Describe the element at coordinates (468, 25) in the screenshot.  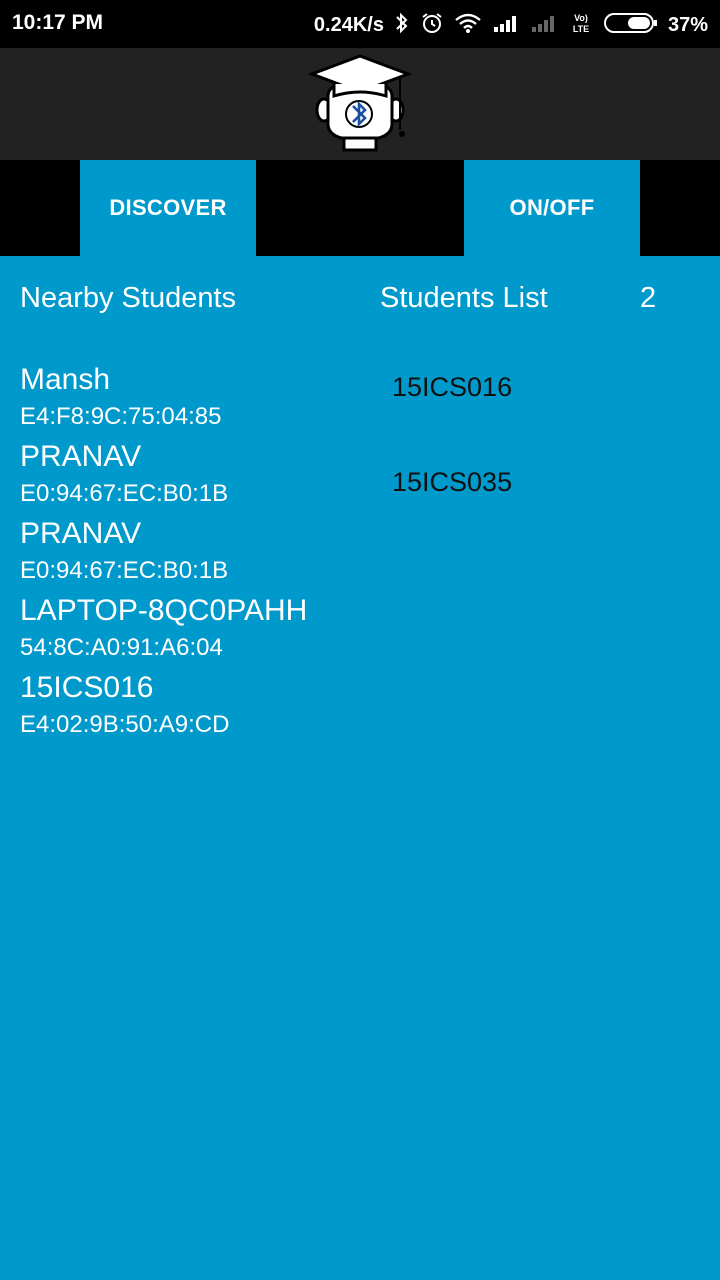
I see `wifi-icon` at that location.